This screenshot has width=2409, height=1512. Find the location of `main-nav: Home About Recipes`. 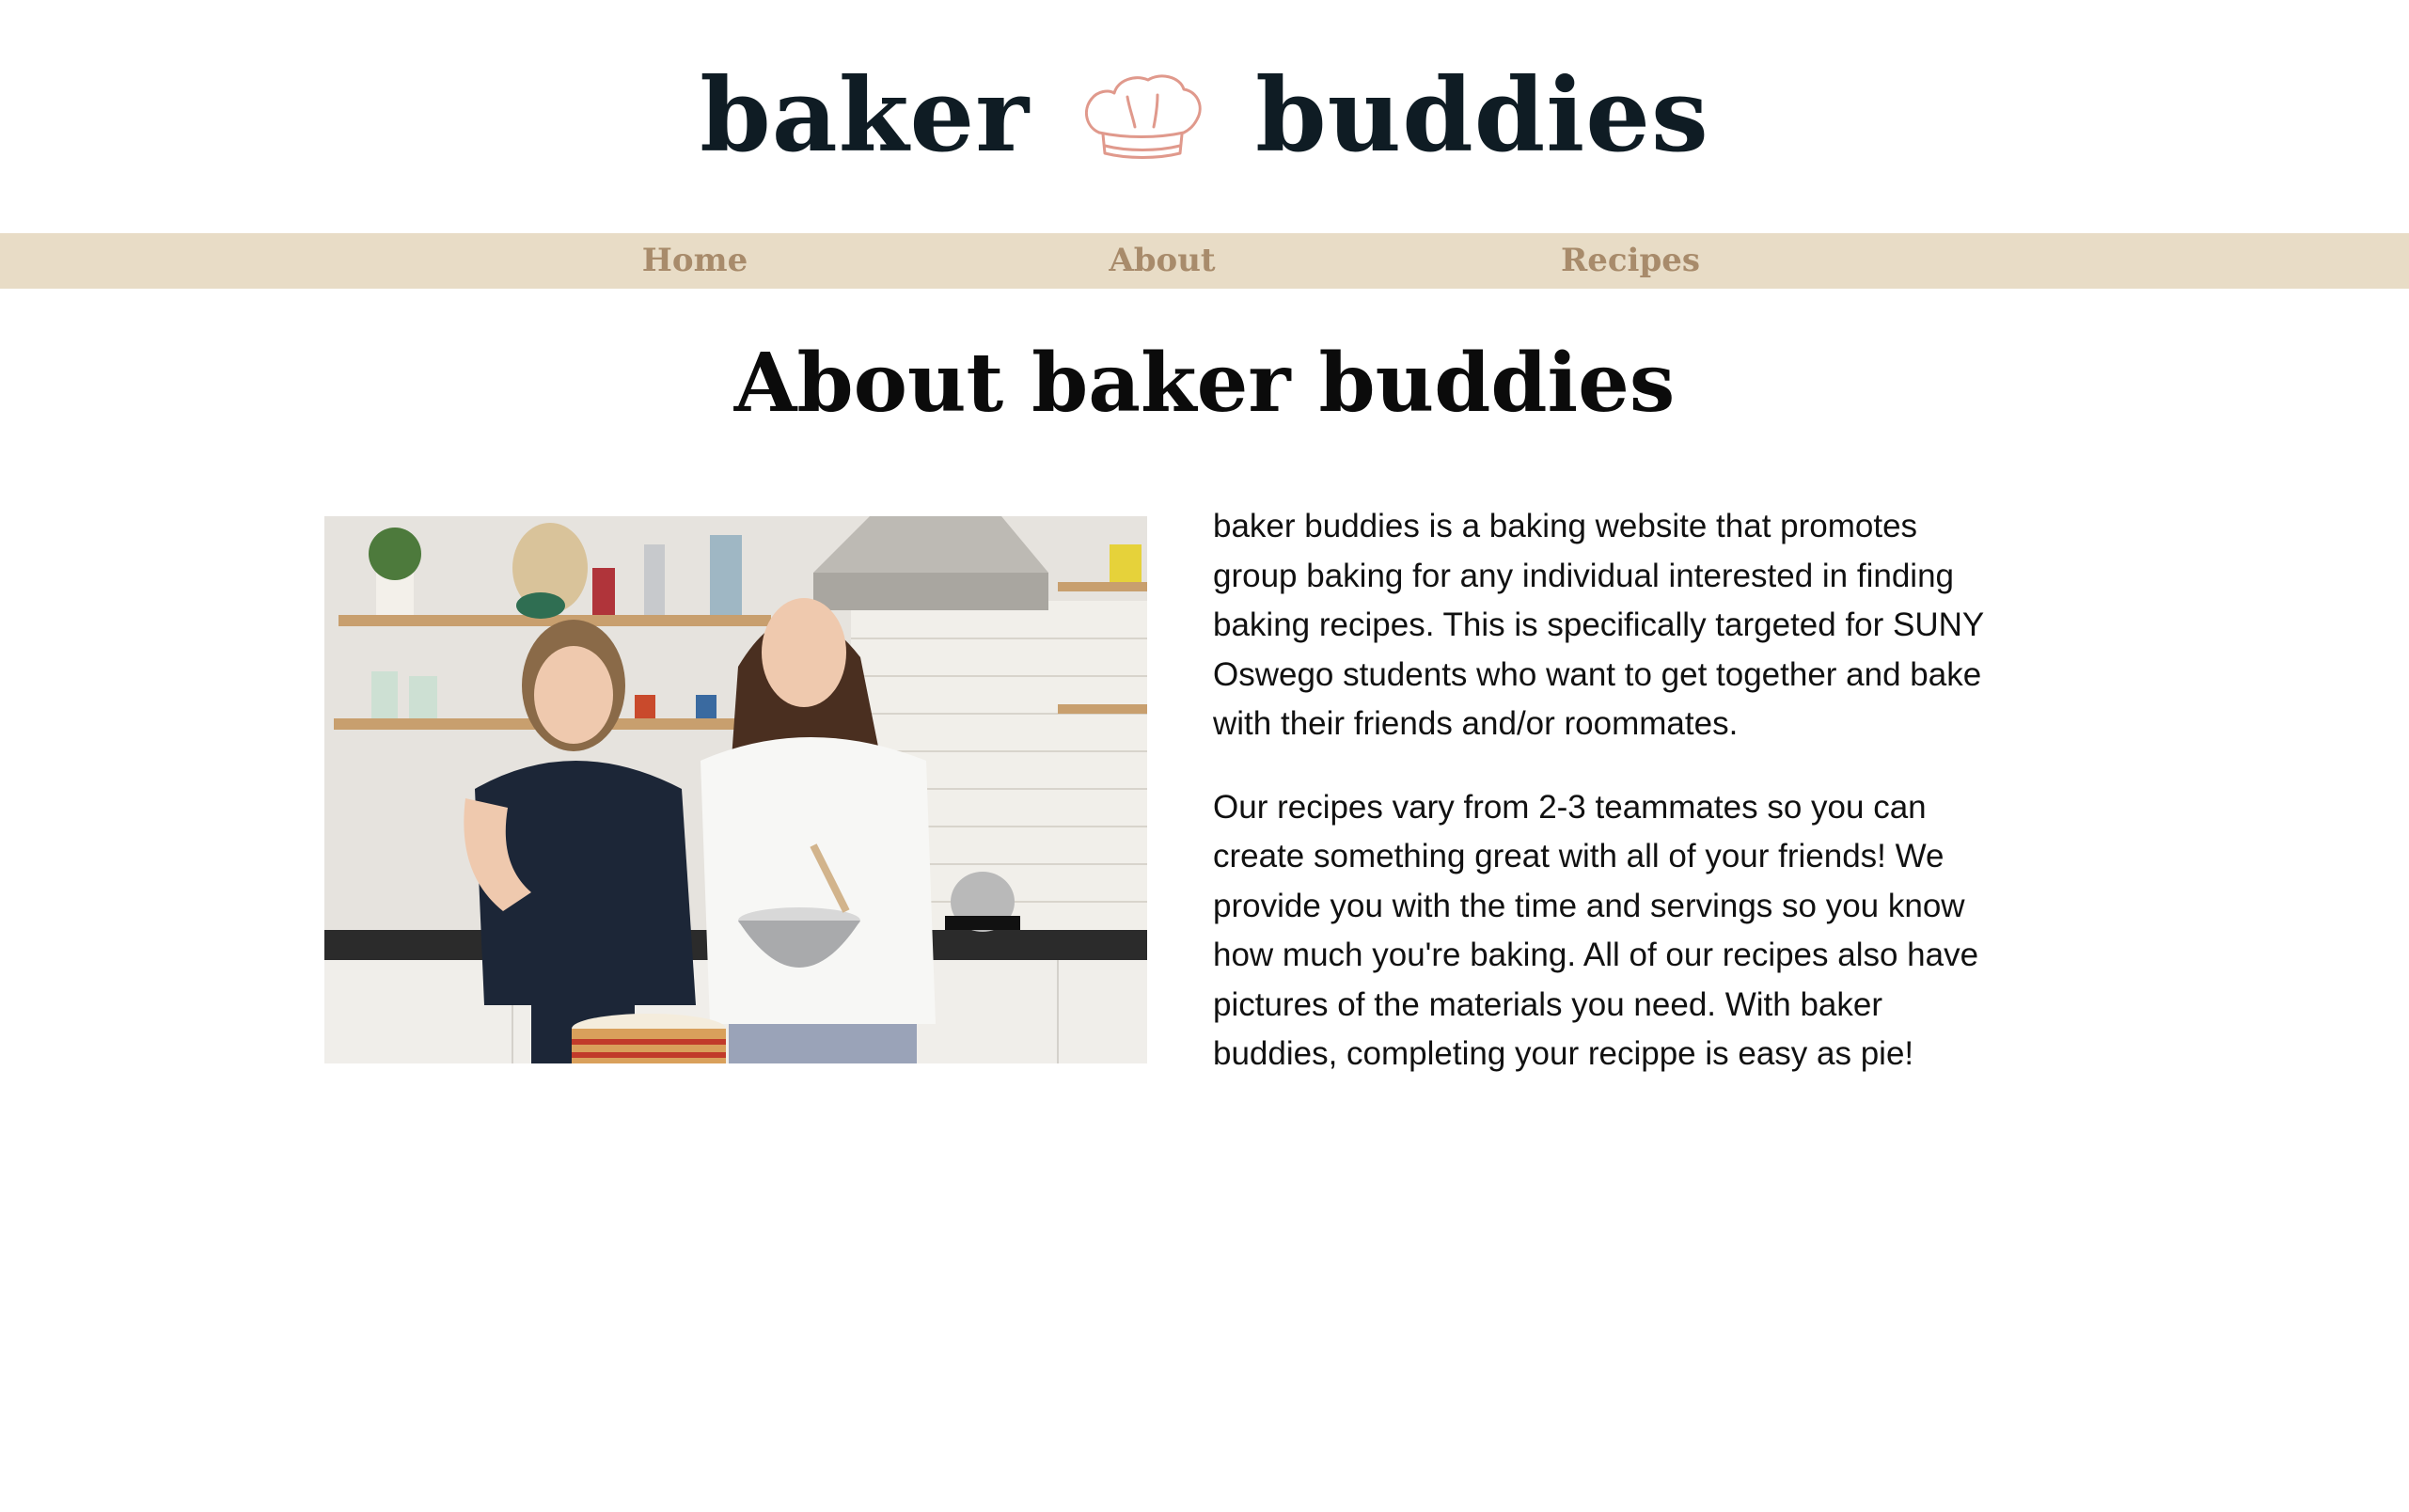

main-nav: Home About Recipes is located at coordinates (1204, 261).